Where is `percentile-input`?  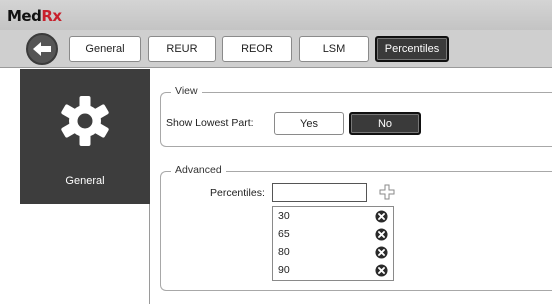 percentile-input is located at coordinates (319, 192).